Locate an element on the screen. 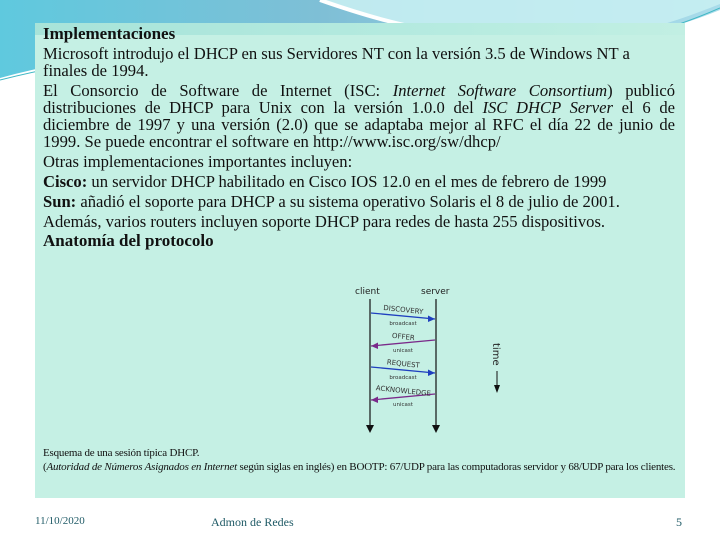  server-label: server is located at coordinates (435, 292).